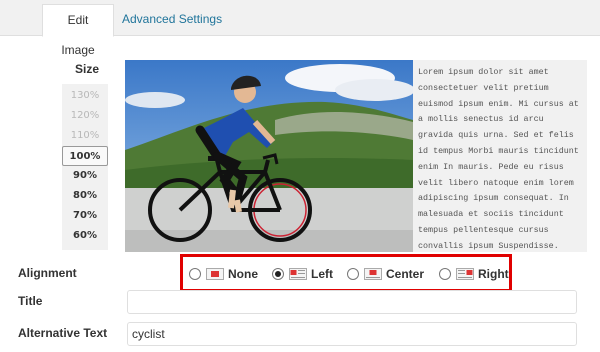  What do you see at coordinates (85, 136) in the screenshot?
I see `size-option-110: 110%` at bounding box center [85, 136].